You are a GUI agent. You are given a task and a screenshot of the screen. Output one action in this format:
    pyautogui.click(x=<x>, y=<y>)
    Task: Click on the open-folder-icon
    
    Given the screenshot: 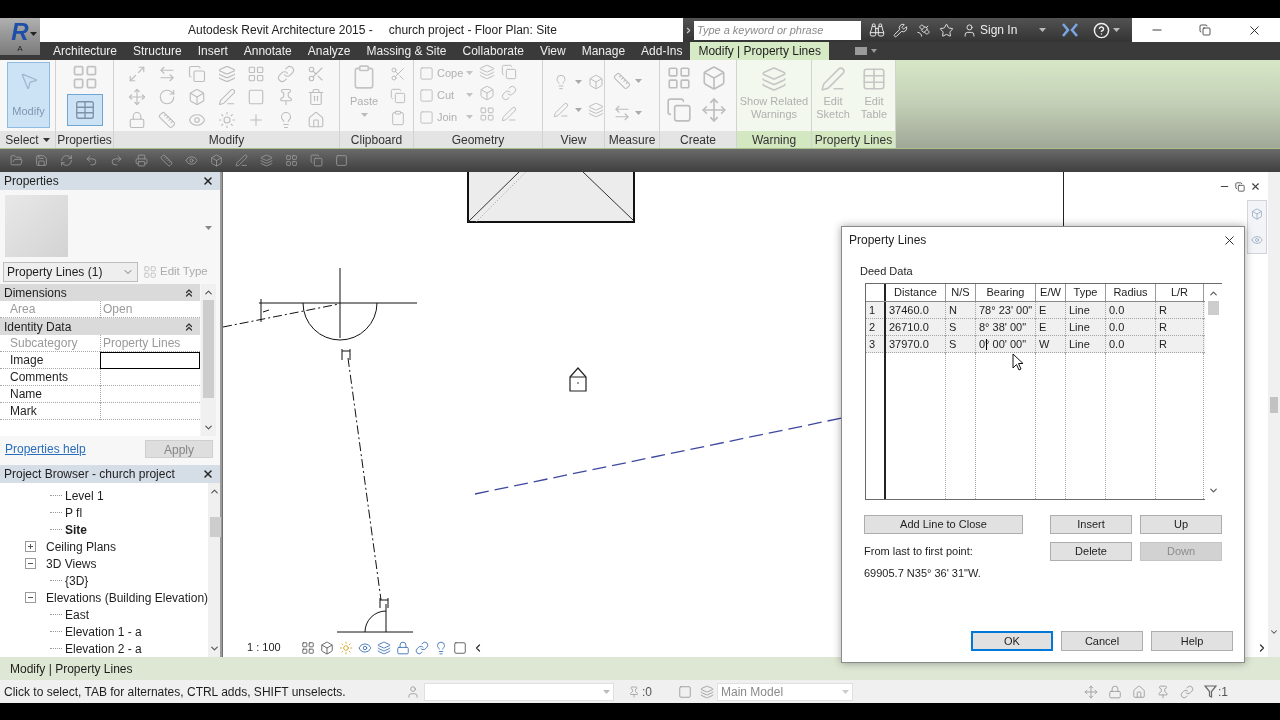 What is the action you would take?
    pyautogui.click(x=16, y=160)
    